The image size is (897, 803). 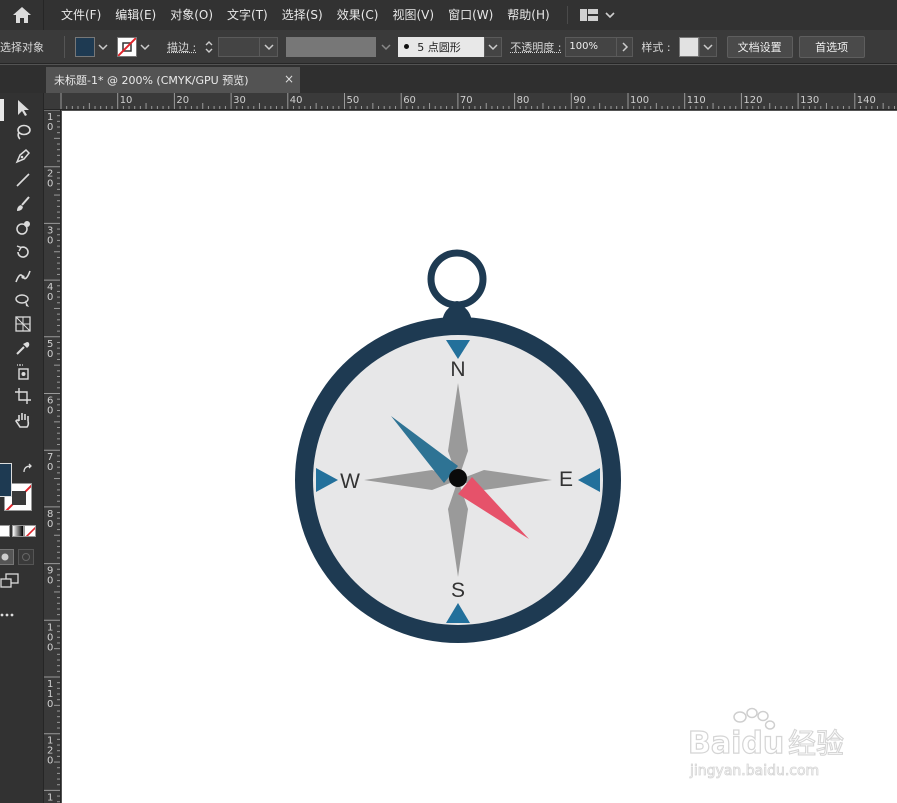 I want to click on south-label: S, so click(x=458, y=590).